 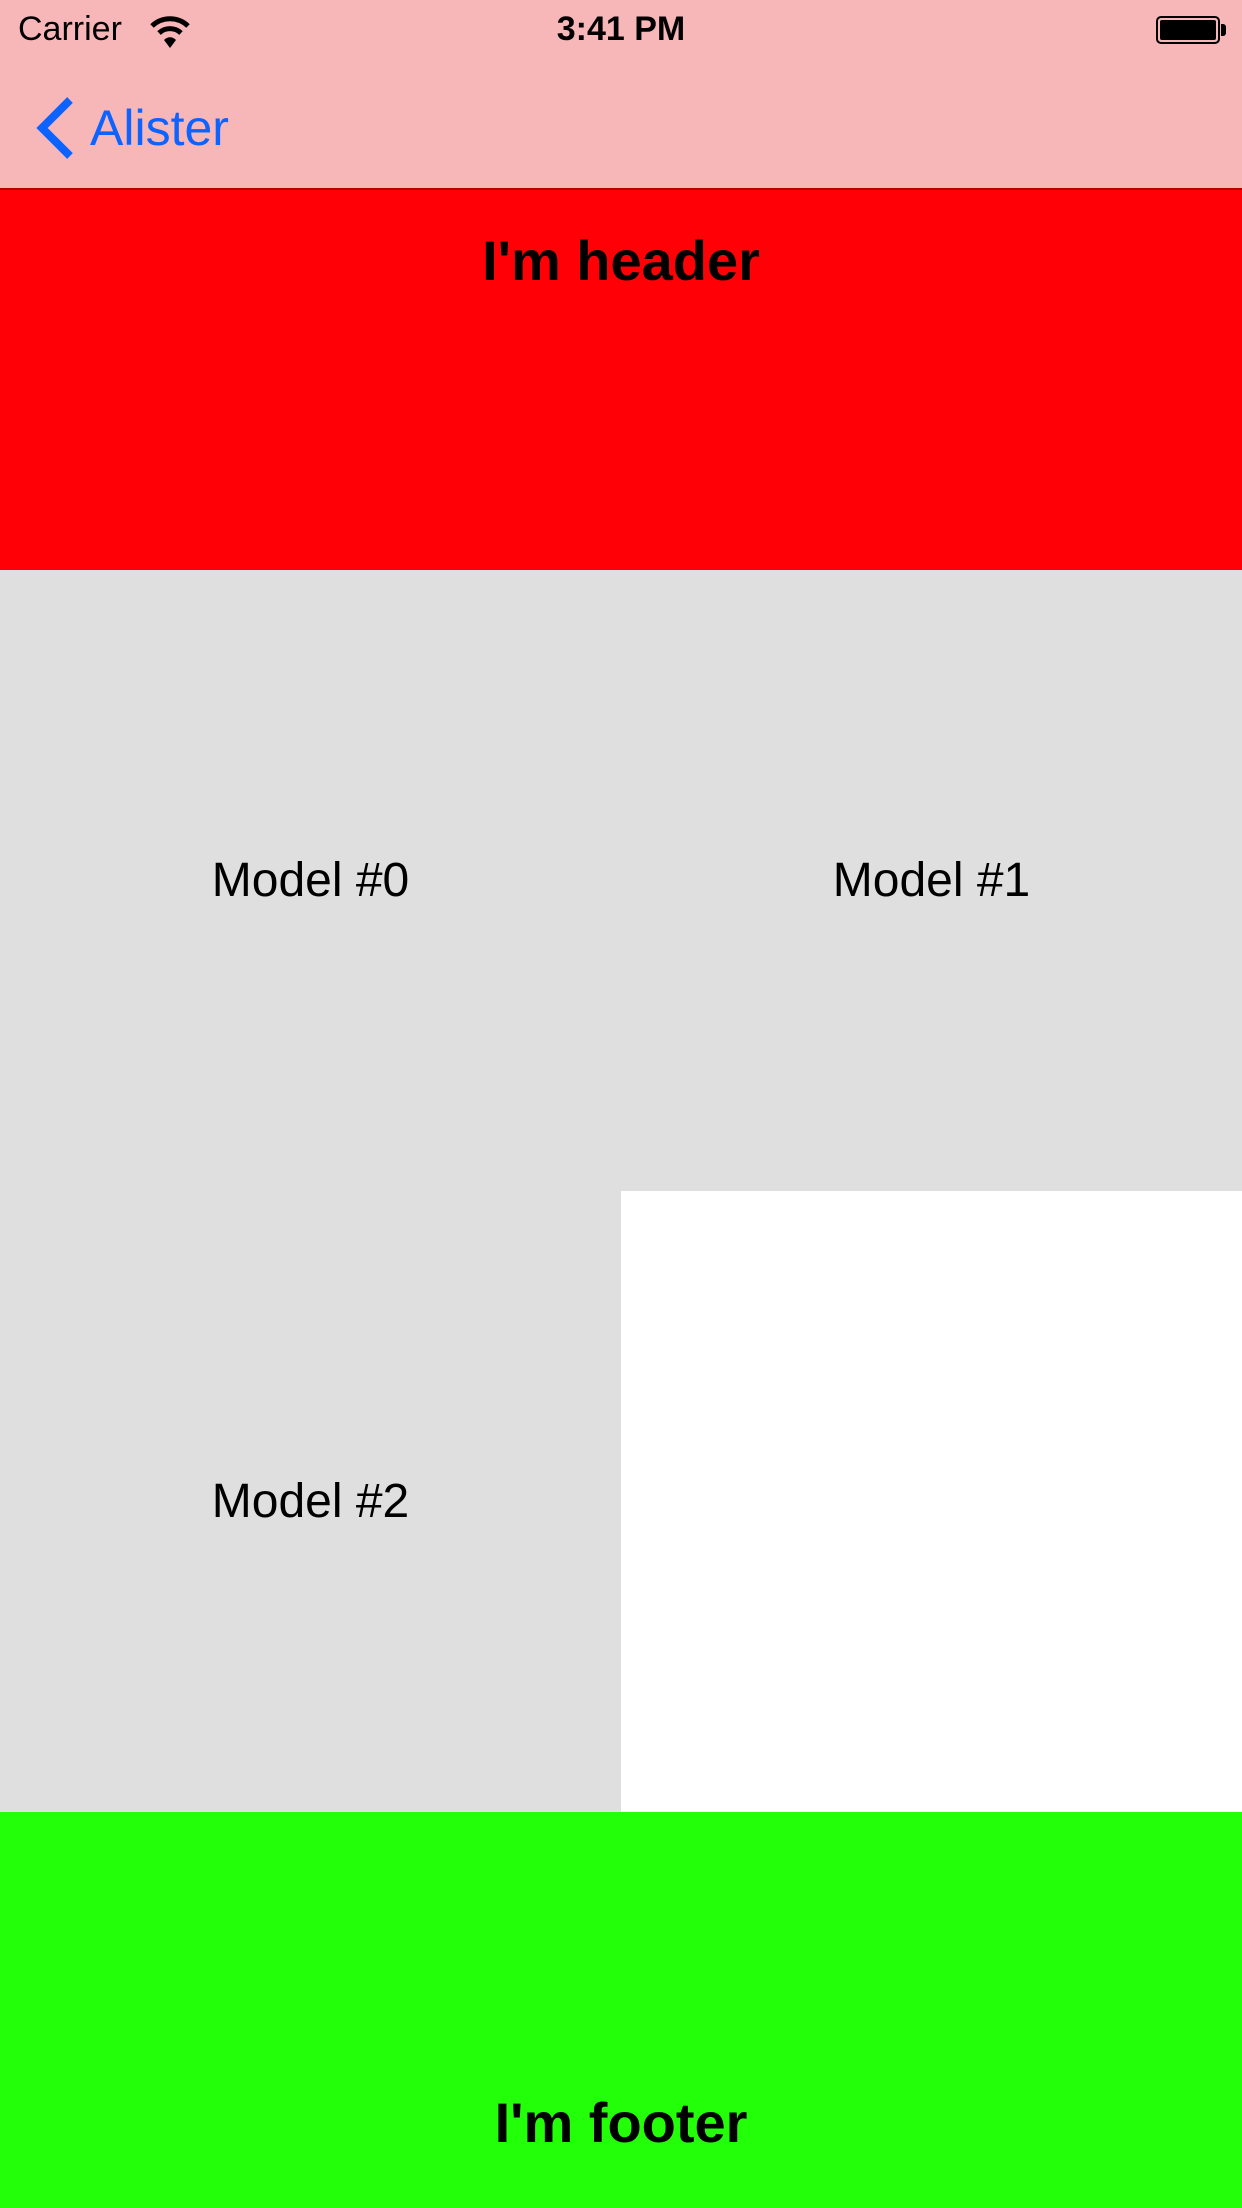 I want to click on cell-label: Model #0, so click(x=310, y=880).